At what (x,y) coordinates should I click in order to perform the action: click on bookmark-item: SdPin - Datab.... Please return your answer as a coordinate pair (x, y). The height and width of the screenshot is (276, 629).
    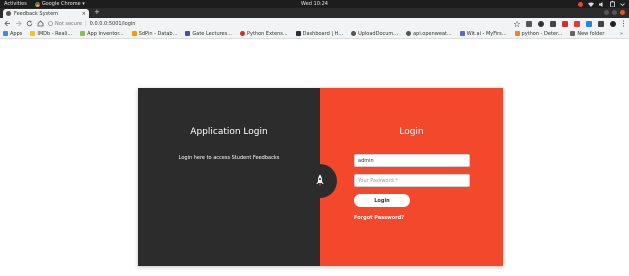
    Looking at the image, I should click on (154, 33).